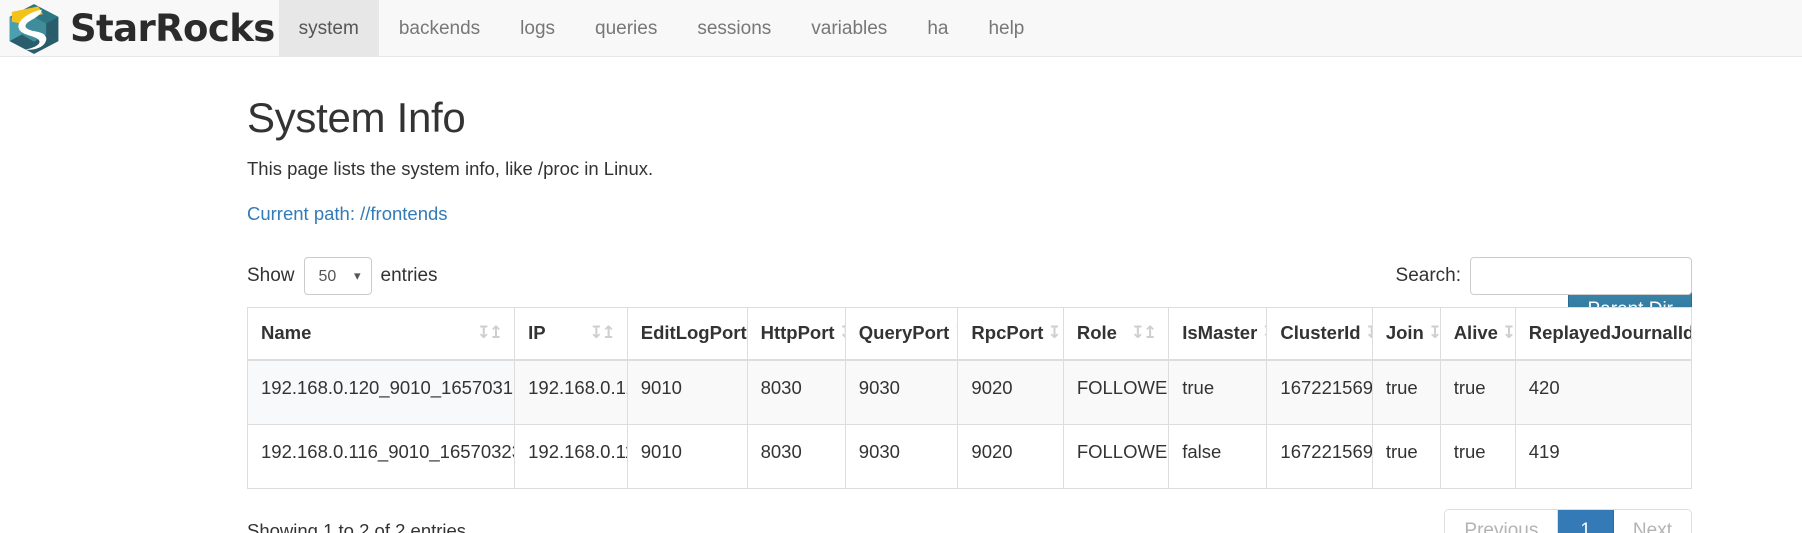 This screenshot has width=1802, height=533. I want to click on brand-link: StarRocks, so click(137, 28).